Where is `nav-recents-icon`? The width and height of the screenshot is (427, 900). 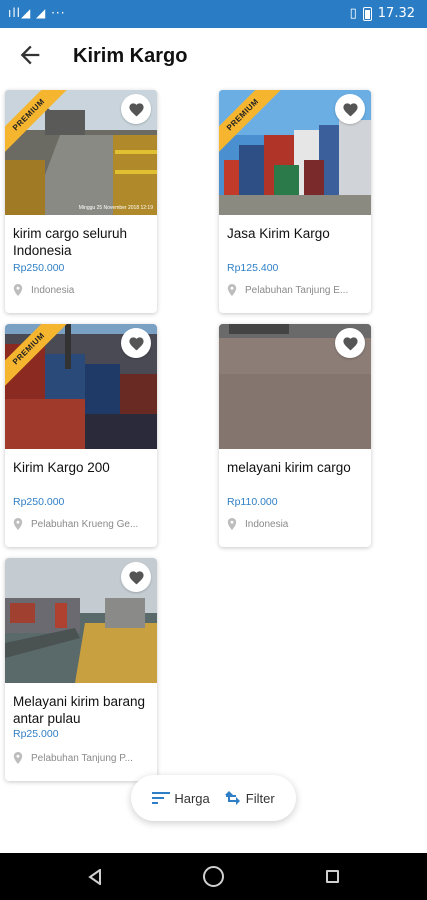
nav-recents-icon is located at coordinates (332, 876).